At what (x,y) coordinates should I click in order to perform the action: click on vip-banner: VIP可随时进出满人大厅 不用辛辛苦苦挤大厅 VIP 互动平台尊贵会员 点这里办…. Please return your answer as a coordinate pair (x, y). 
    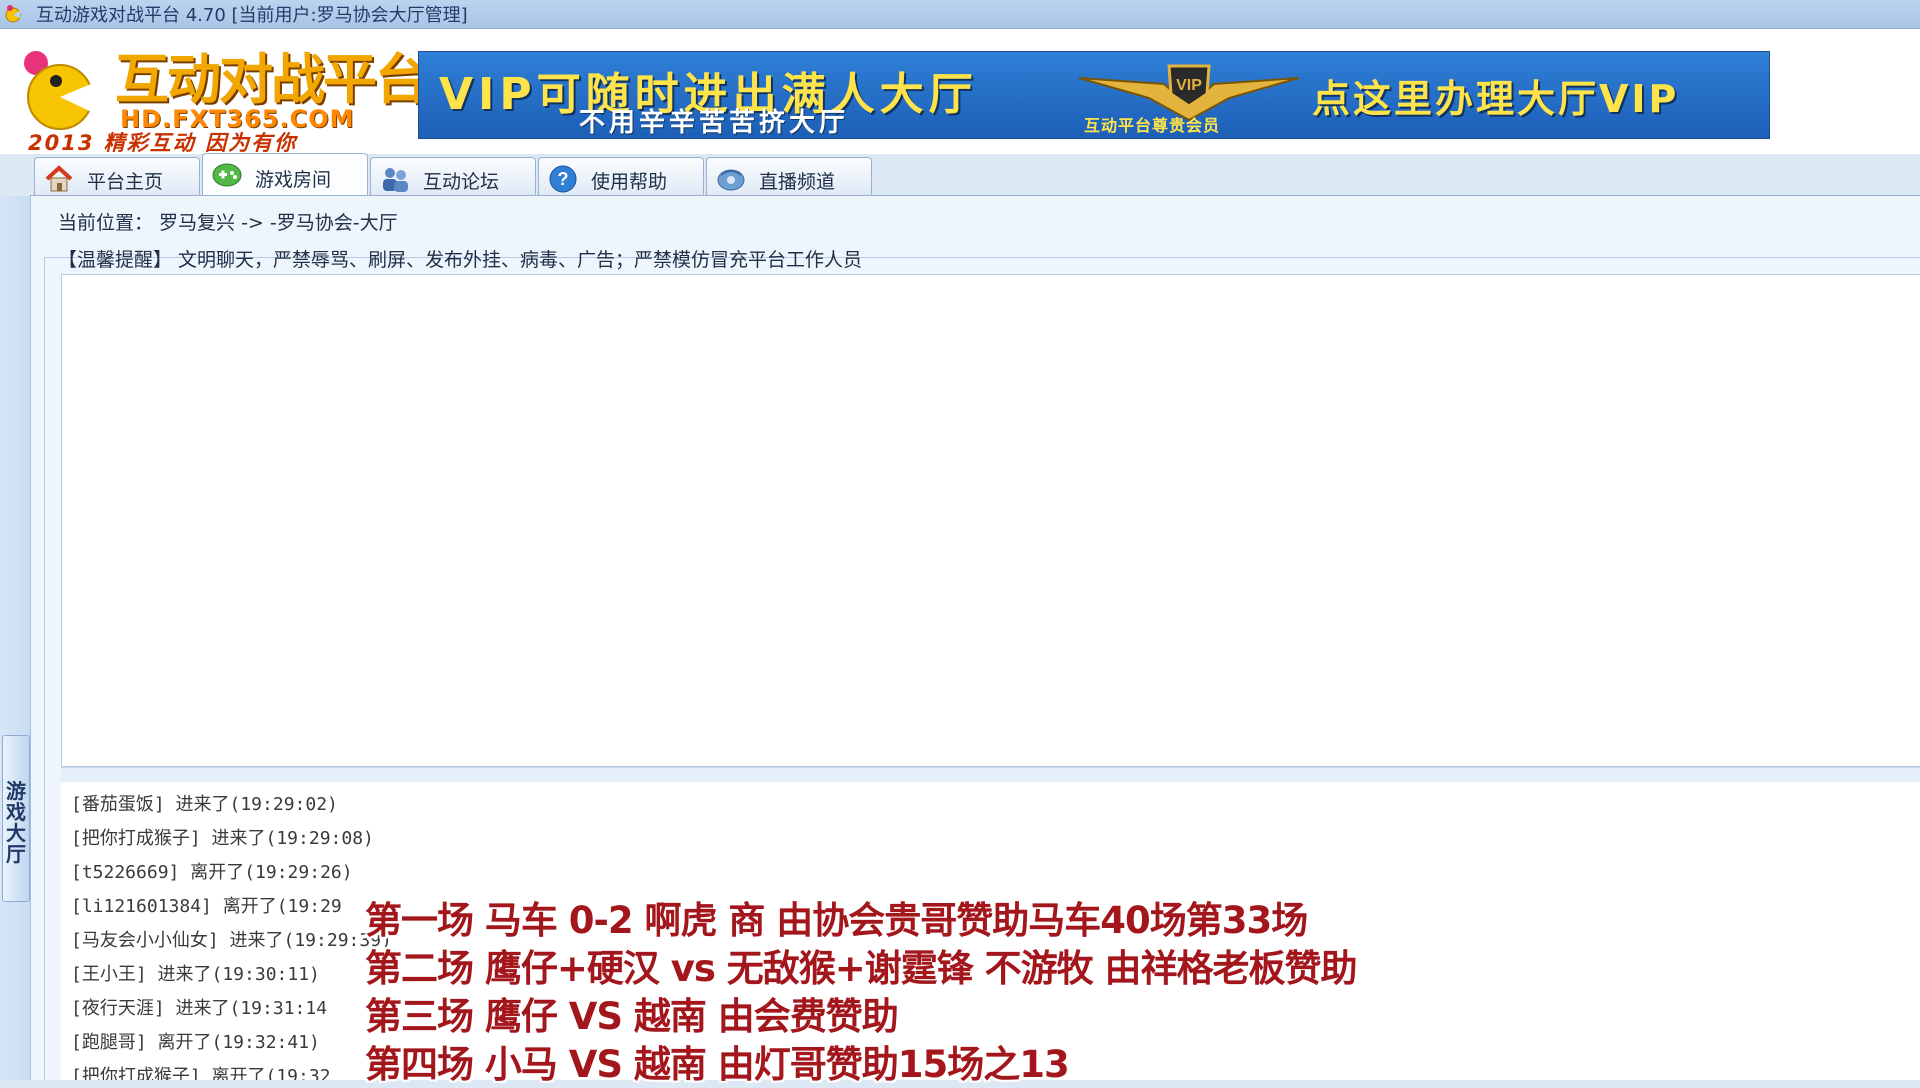
    Looking at the image, I should click on (1094, 95).